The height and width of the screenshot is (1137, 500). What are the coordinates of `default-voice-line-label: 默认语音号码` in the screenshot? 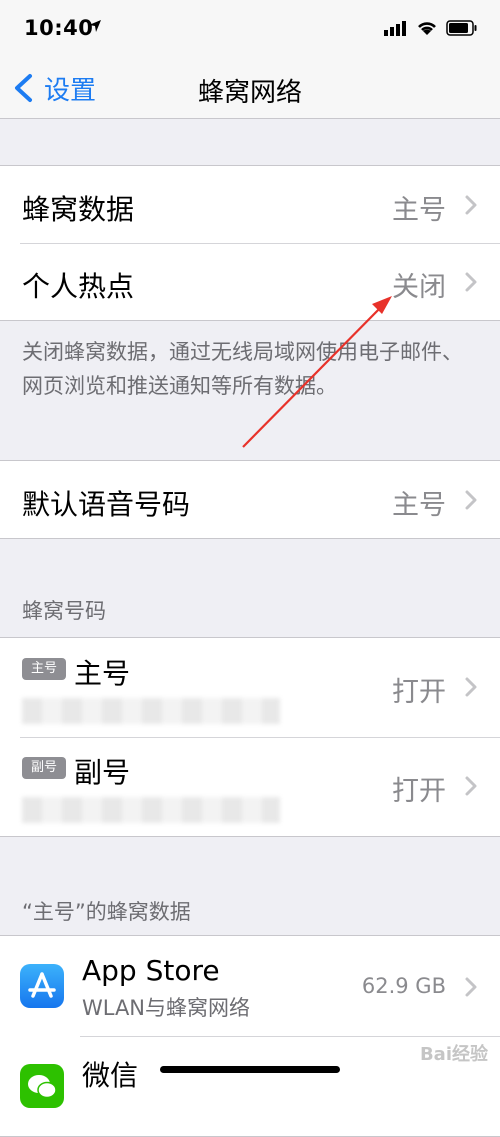 It's located at (106, 504).